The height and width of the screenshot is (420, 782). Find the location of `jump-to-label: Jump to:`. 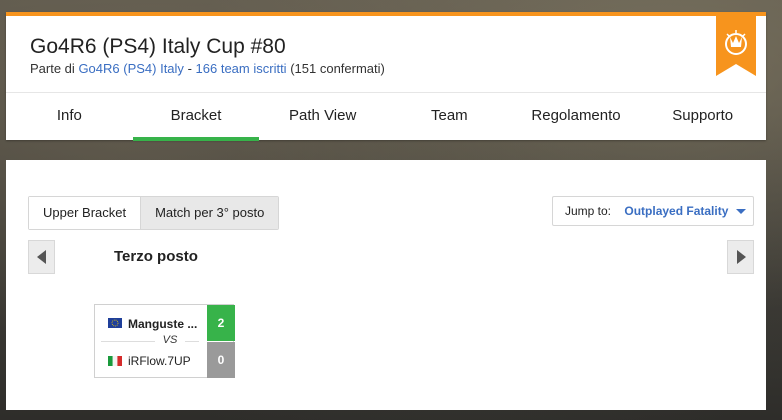

jump-to-label: Jump to: is located at coordinates (588, 211).